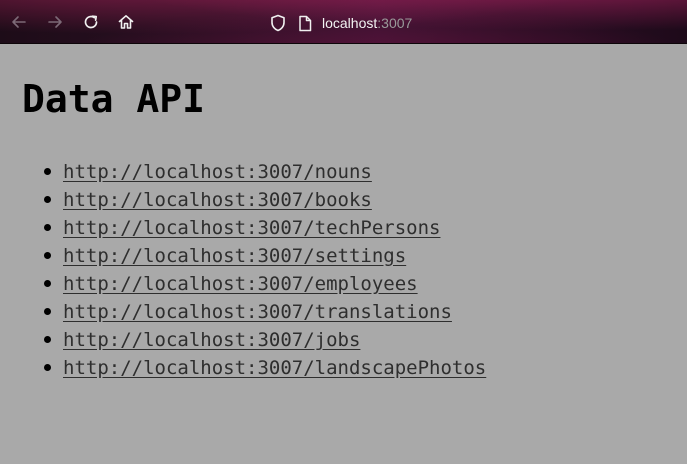 Image resolution: width=687 pixels, height=464 pixels. What do you see at coordinates (217, 200) in the screenshot?
I see `endpoint-link-books: http://localhost:3007/books` at bounding box center [217, 200].